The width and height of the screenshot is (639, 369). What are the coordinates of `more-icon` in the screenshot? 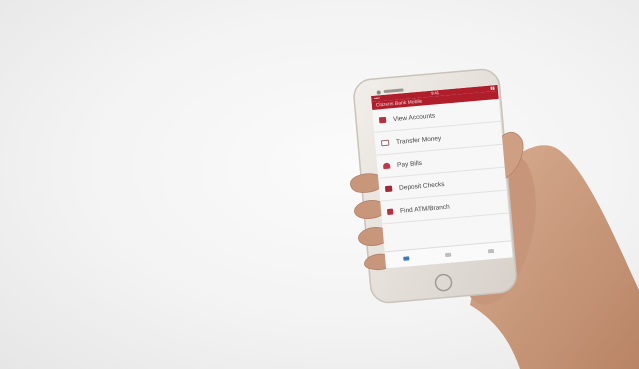 It's located at (490, 251).